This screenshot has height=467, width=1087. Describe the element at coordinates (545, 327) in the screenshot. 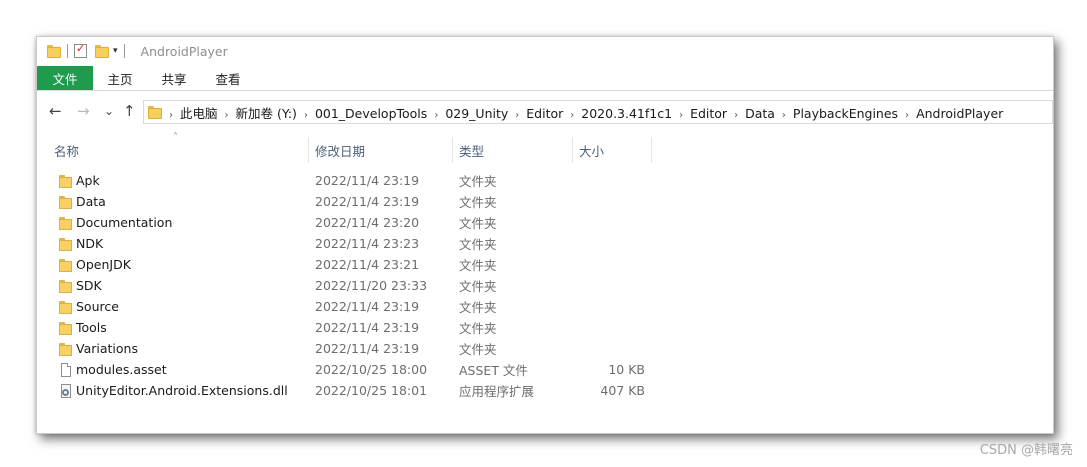

I see `file-row: Tools 2022/11/4 23:19 文件夹` at that location.